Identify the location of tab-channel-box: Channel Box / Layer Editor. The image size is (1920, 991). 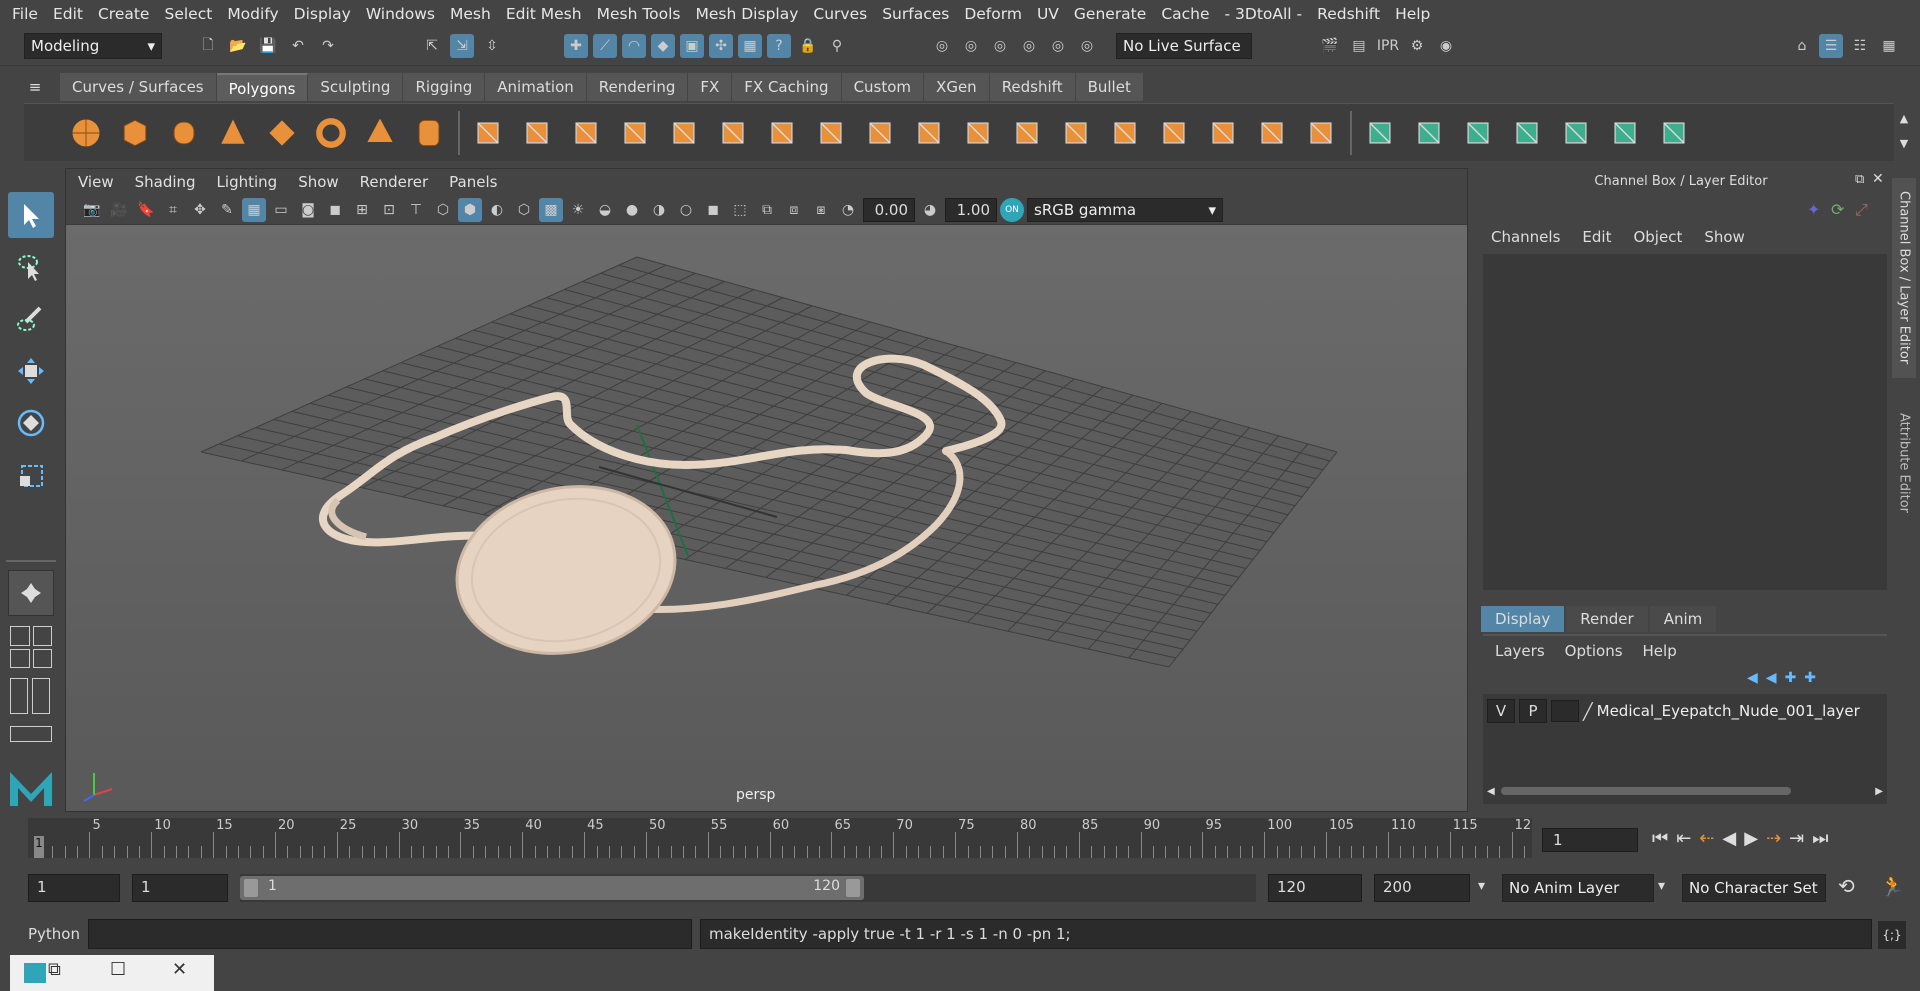
(1904, 278).